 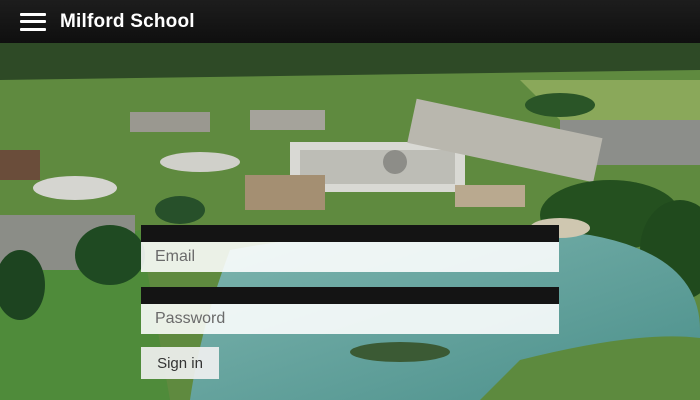 What do you see at coordinates (180, 363) in the screenshot?
I see `sign-in-button: Sign in` at bounding box center [180, 363].